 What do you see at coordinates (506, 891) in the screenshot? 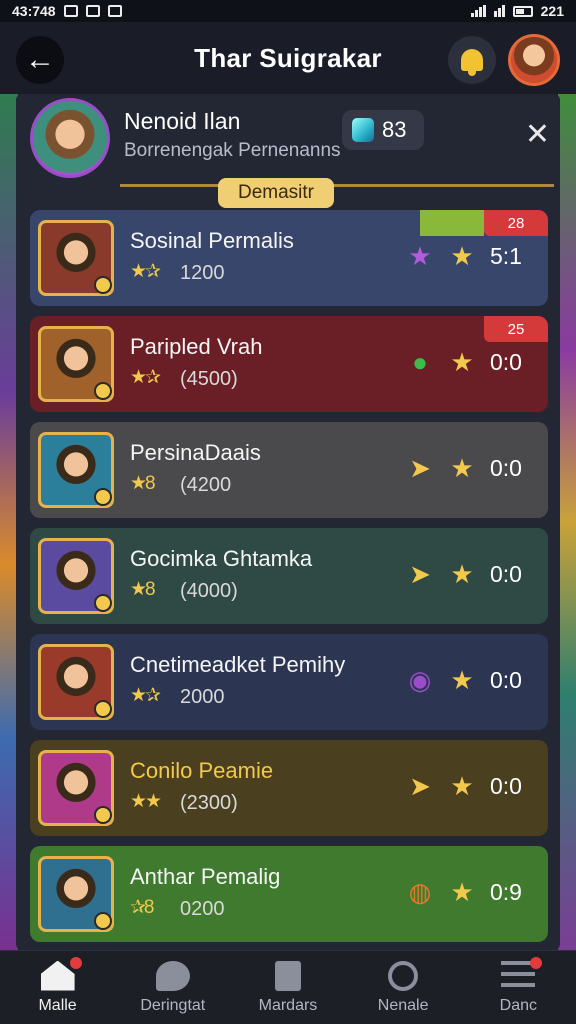
I see `player-score: 0:9` at bounding box center [506, 891].